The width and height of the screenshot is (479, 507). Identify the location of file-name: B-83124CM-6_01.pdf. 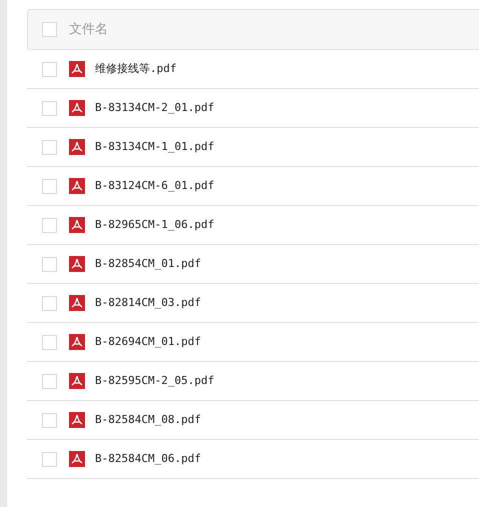
(154, 186).